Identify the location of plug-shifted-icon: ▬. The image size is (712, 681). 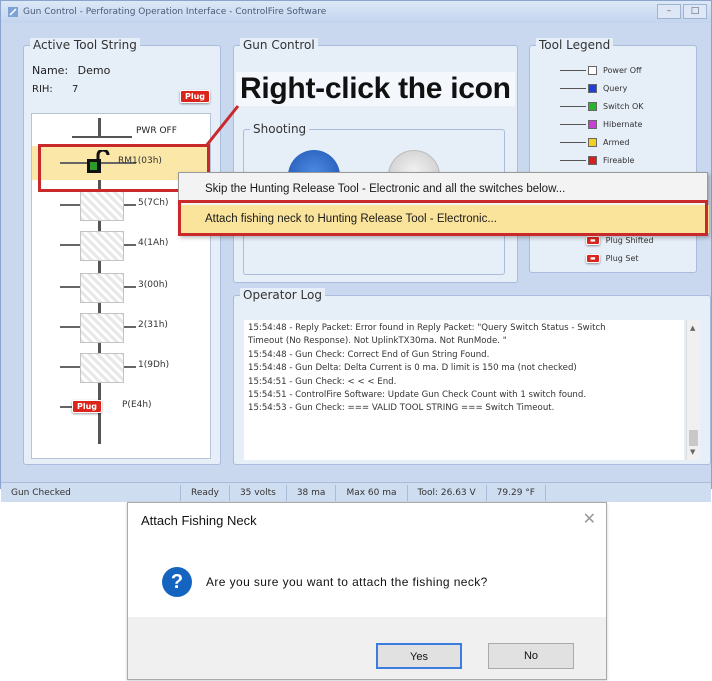
(593, 240).